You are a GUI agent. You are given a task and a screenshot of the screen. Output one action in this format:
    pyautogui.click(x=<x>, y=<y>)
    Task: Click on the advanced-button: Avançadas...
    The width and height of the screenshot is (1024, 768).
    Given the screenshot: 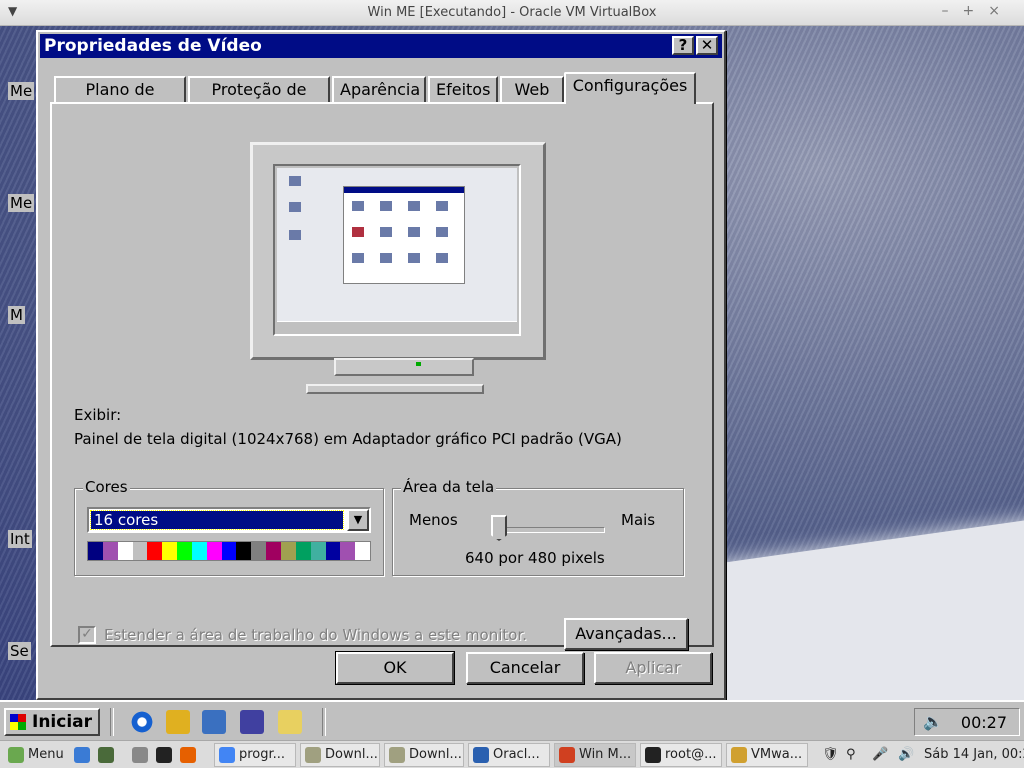 What is the action you would take?
    pyautogui.click(x=626, y=634)
    